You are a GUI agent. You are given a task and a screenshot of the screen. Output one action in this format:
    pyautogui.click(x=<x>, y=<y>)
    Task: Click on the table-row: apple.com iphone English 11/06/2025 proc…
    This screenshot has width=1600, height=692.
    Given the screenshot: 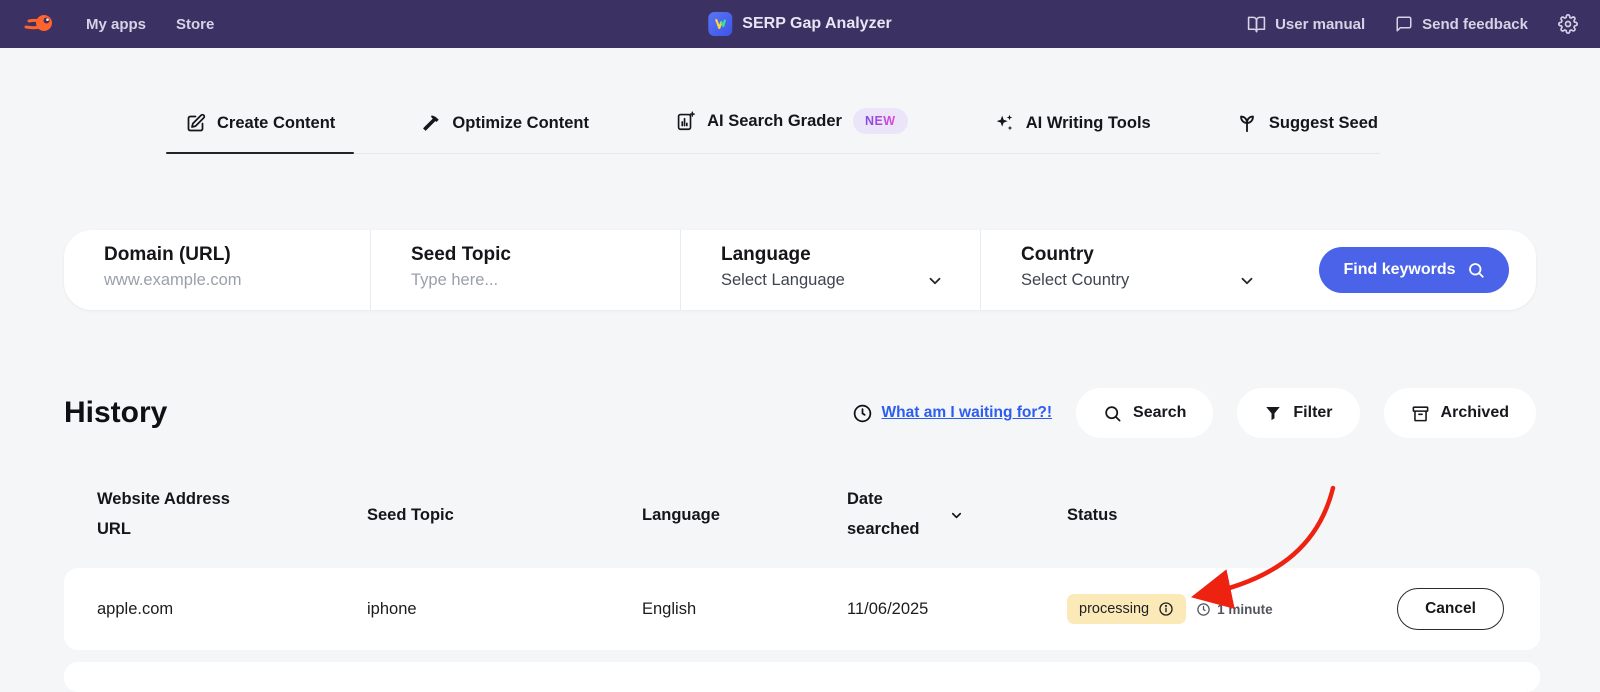 What is the action you would take?
    pyautogui.click(x=802, y=609)
    